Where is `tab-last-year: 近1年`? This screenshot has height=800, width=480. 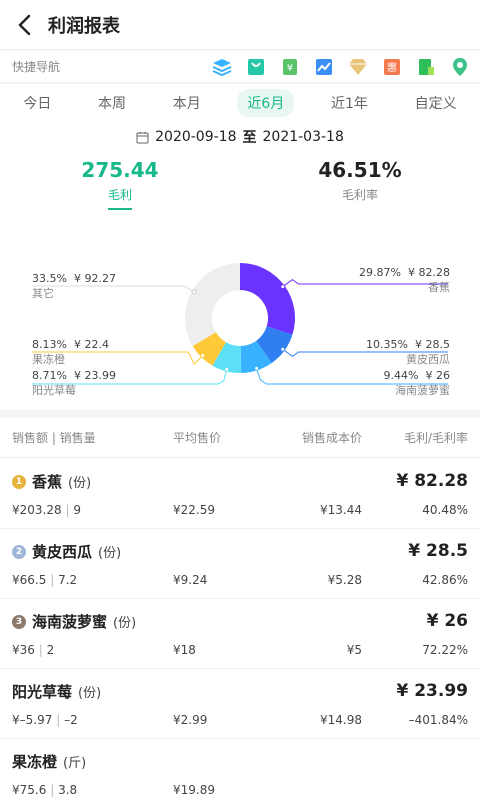 tab-last-year: 近1年 is located at coordinates (349, 103).